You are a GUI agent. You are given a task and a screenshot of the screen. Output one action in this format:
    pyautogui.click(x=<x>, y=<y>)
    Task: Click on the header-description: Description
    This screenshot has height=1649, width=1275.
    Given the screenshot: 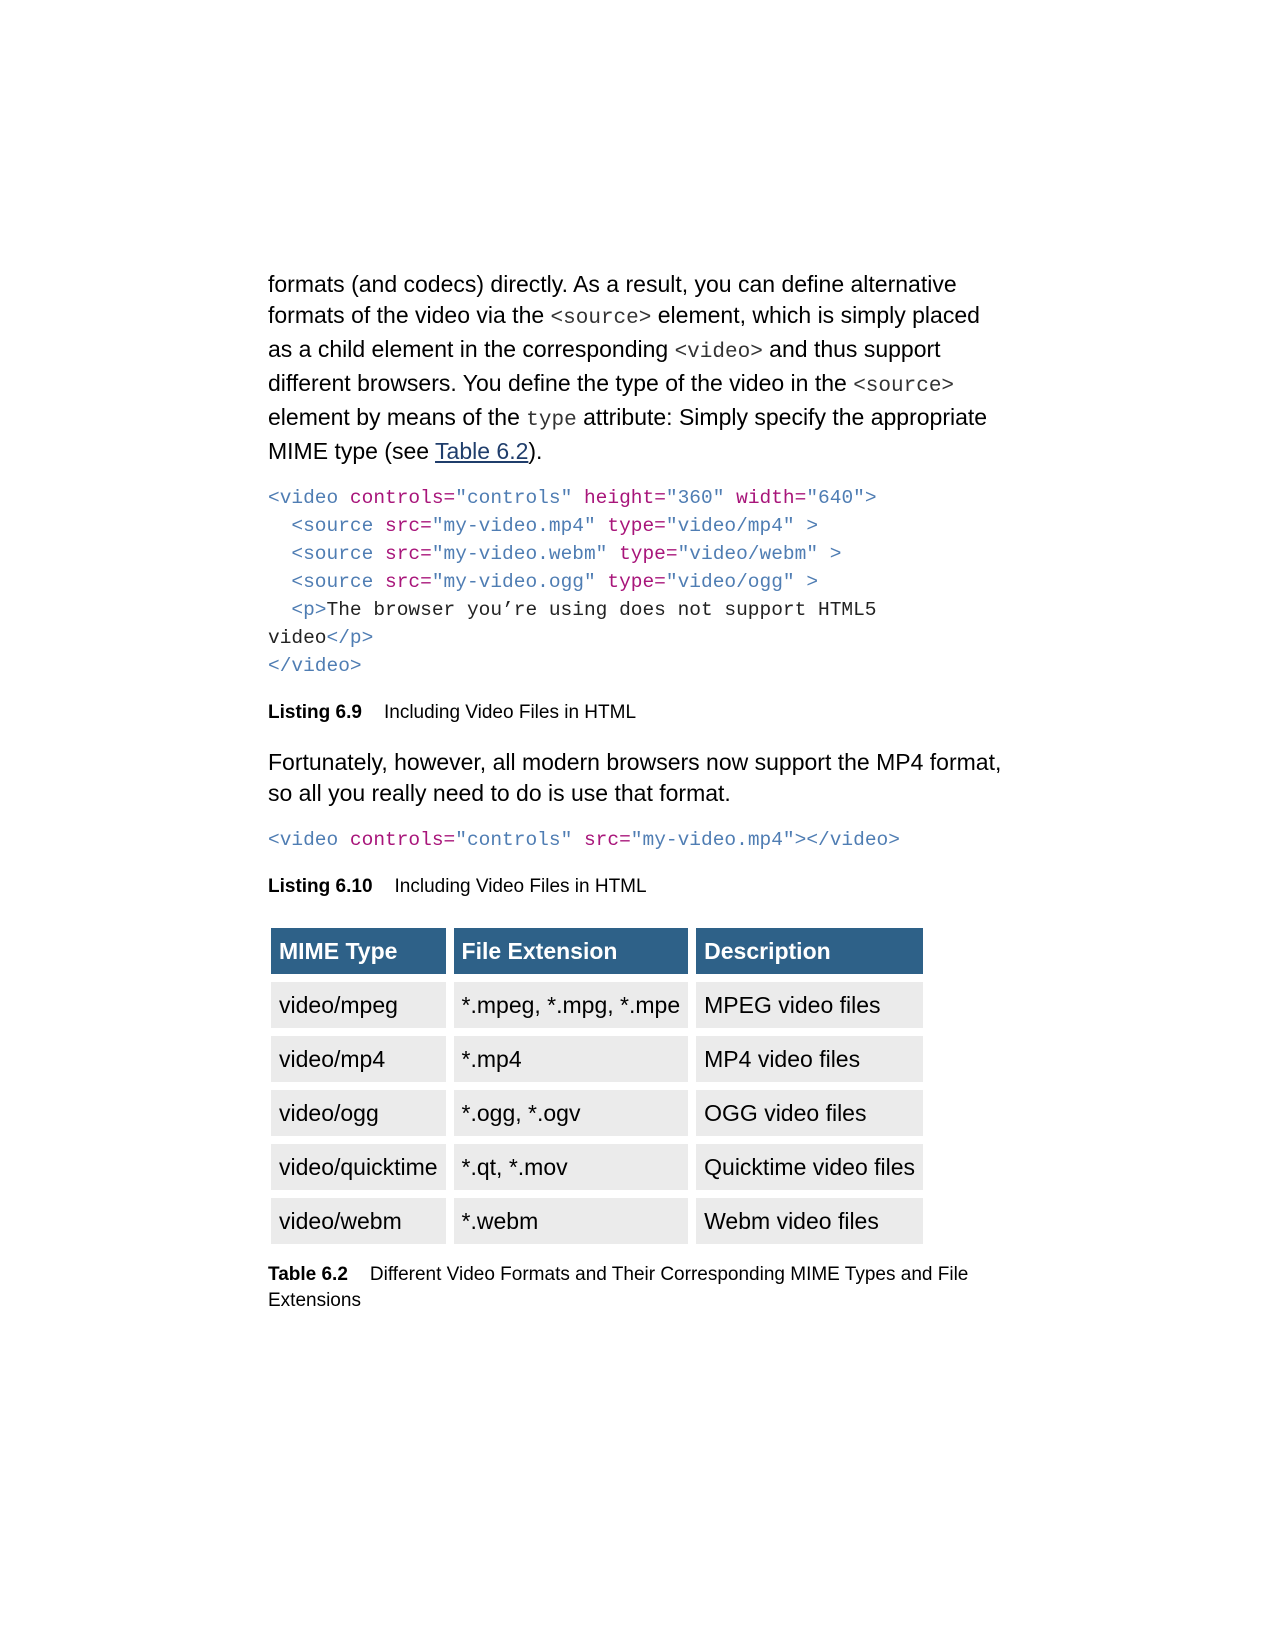 What is the action you would take?
    pyautogui.click(x=810, y=951)
    